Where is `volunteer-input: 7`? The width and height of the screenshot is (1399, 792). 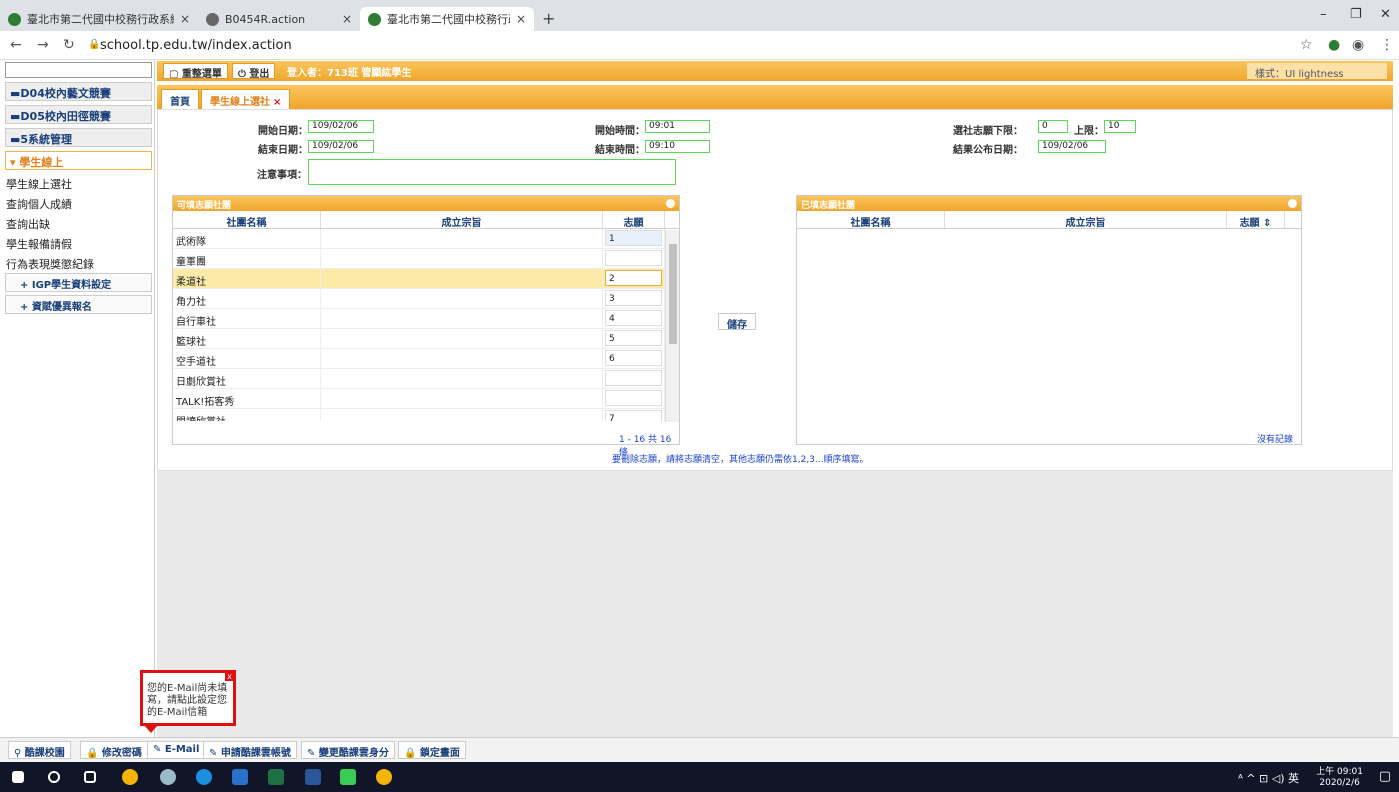
volunteer-input: 7 is located at coordinates (633, 415).